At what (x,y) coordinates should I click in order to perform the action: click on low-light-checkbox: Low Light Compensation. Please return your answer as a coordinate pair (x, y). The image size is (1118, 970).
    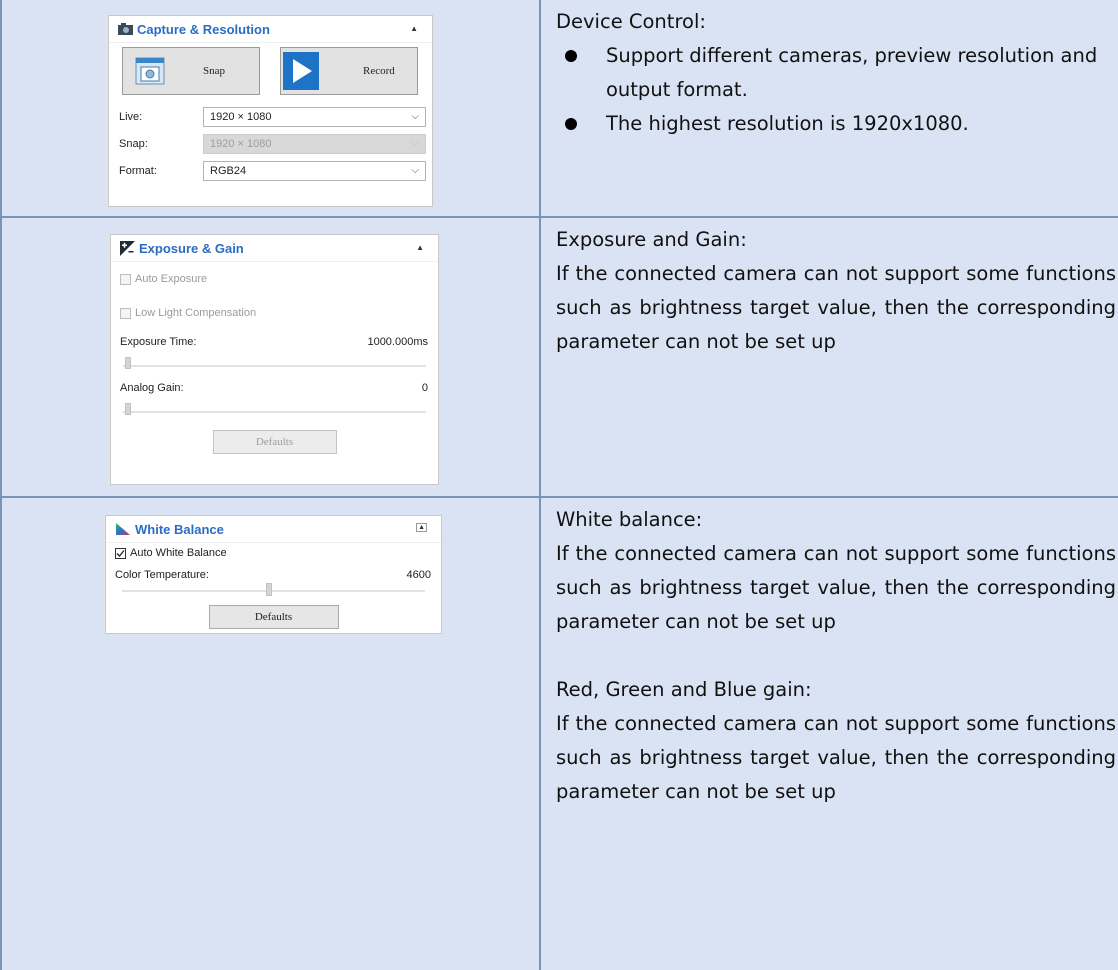
    Looking at the image, I should click on (274, 313).